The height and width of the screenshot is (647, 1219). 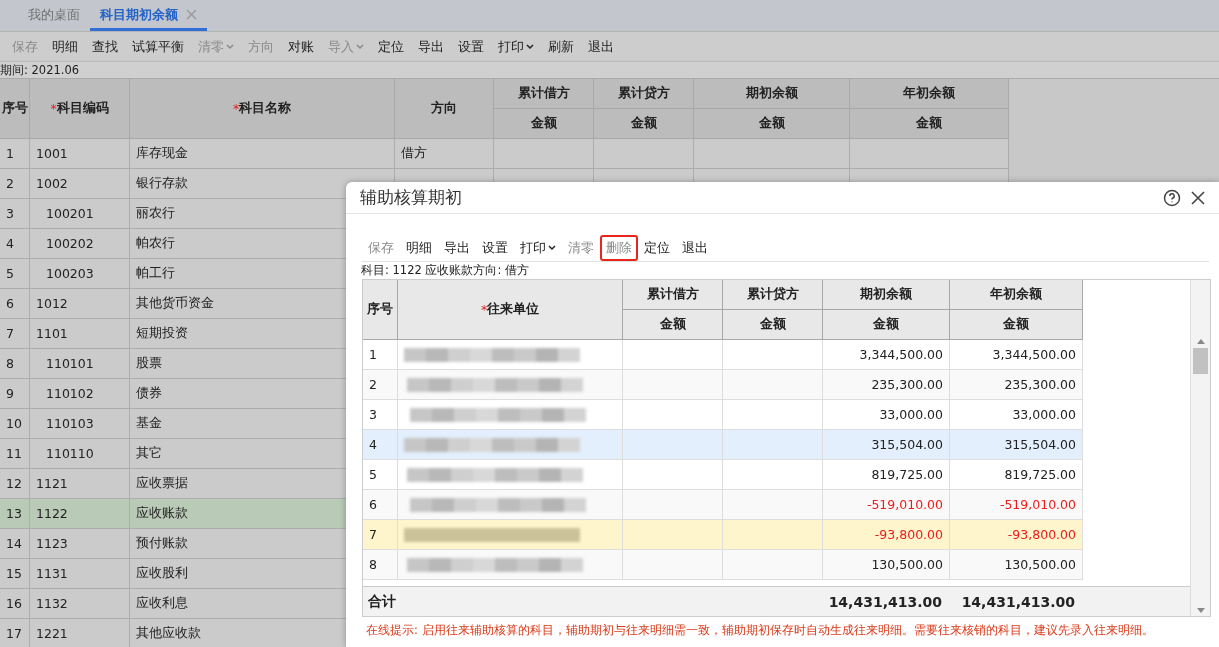 I want to click on column-header: 方向, so click(x=444, y=109).